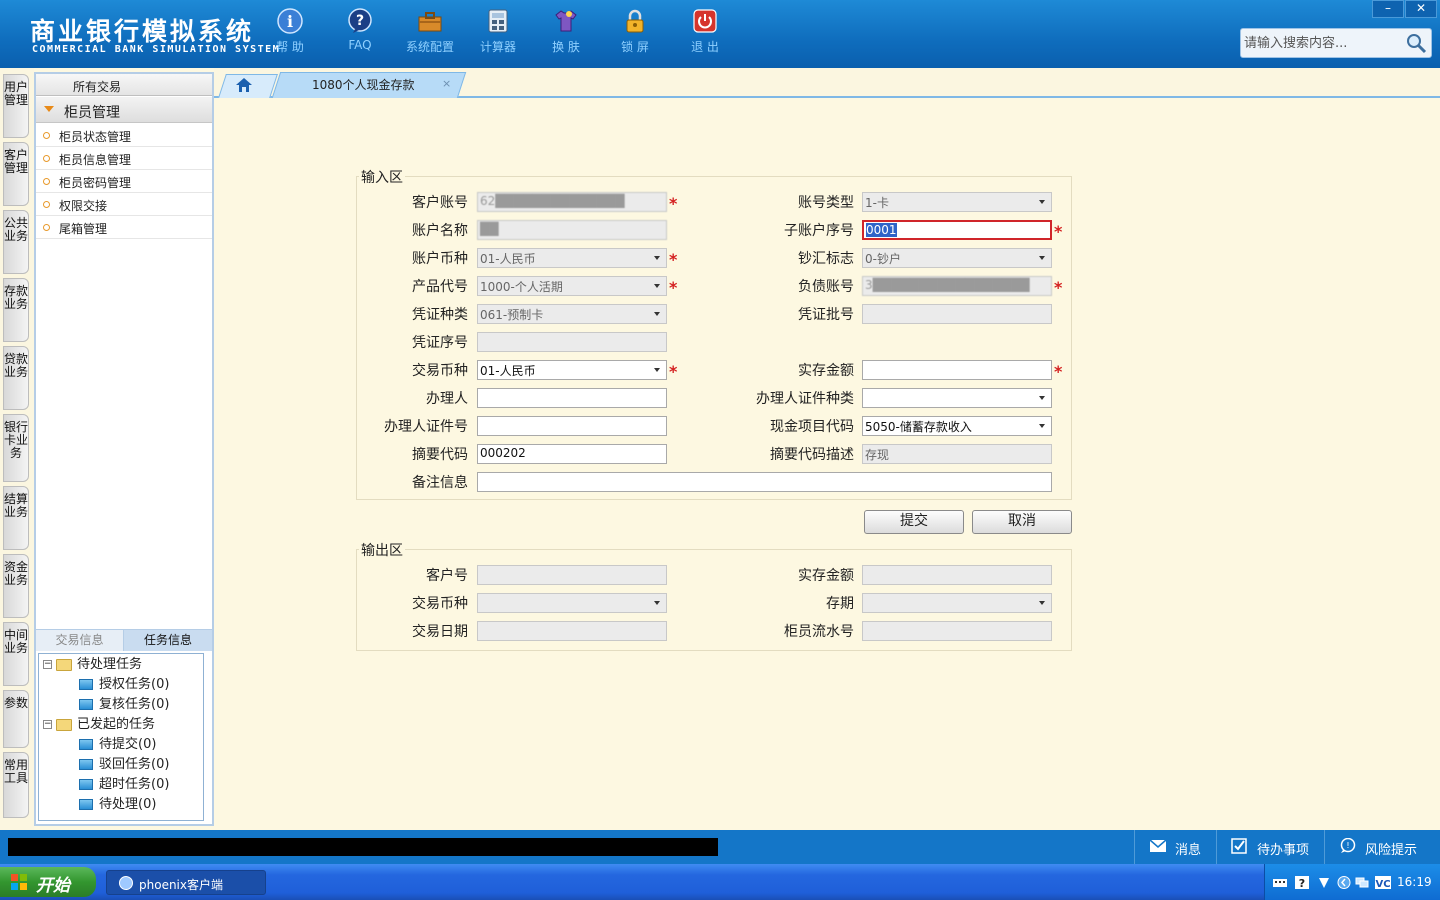 This screenshot has width=1440, height=900. Describe the element at coordinates (812, 455) in the screenshot. I see `summary-desc-label: 摘要代码描述` at that location.